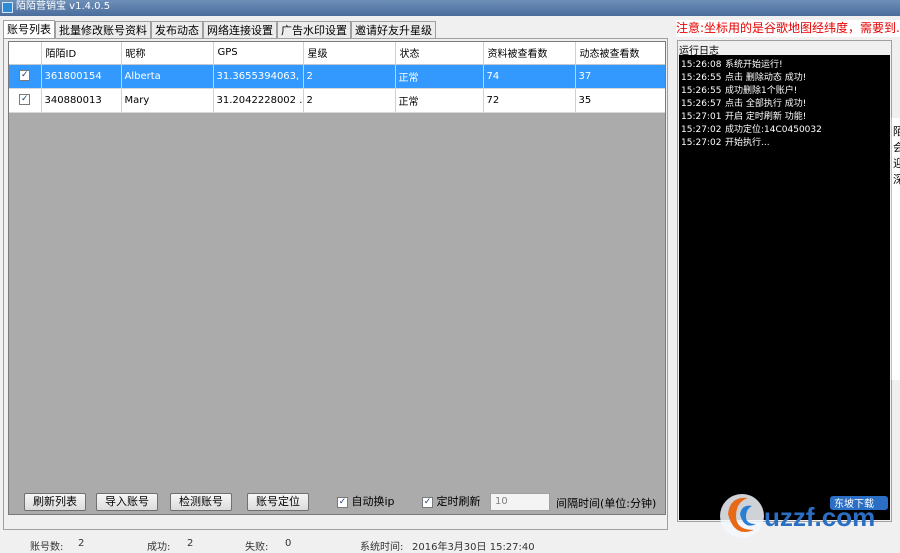 The image size is (900, 553). Describe the element at coordinates (744, 78) in the screenshot. I see `log-entry: 15:26:55 点击 删除动态 成功!` at that location.